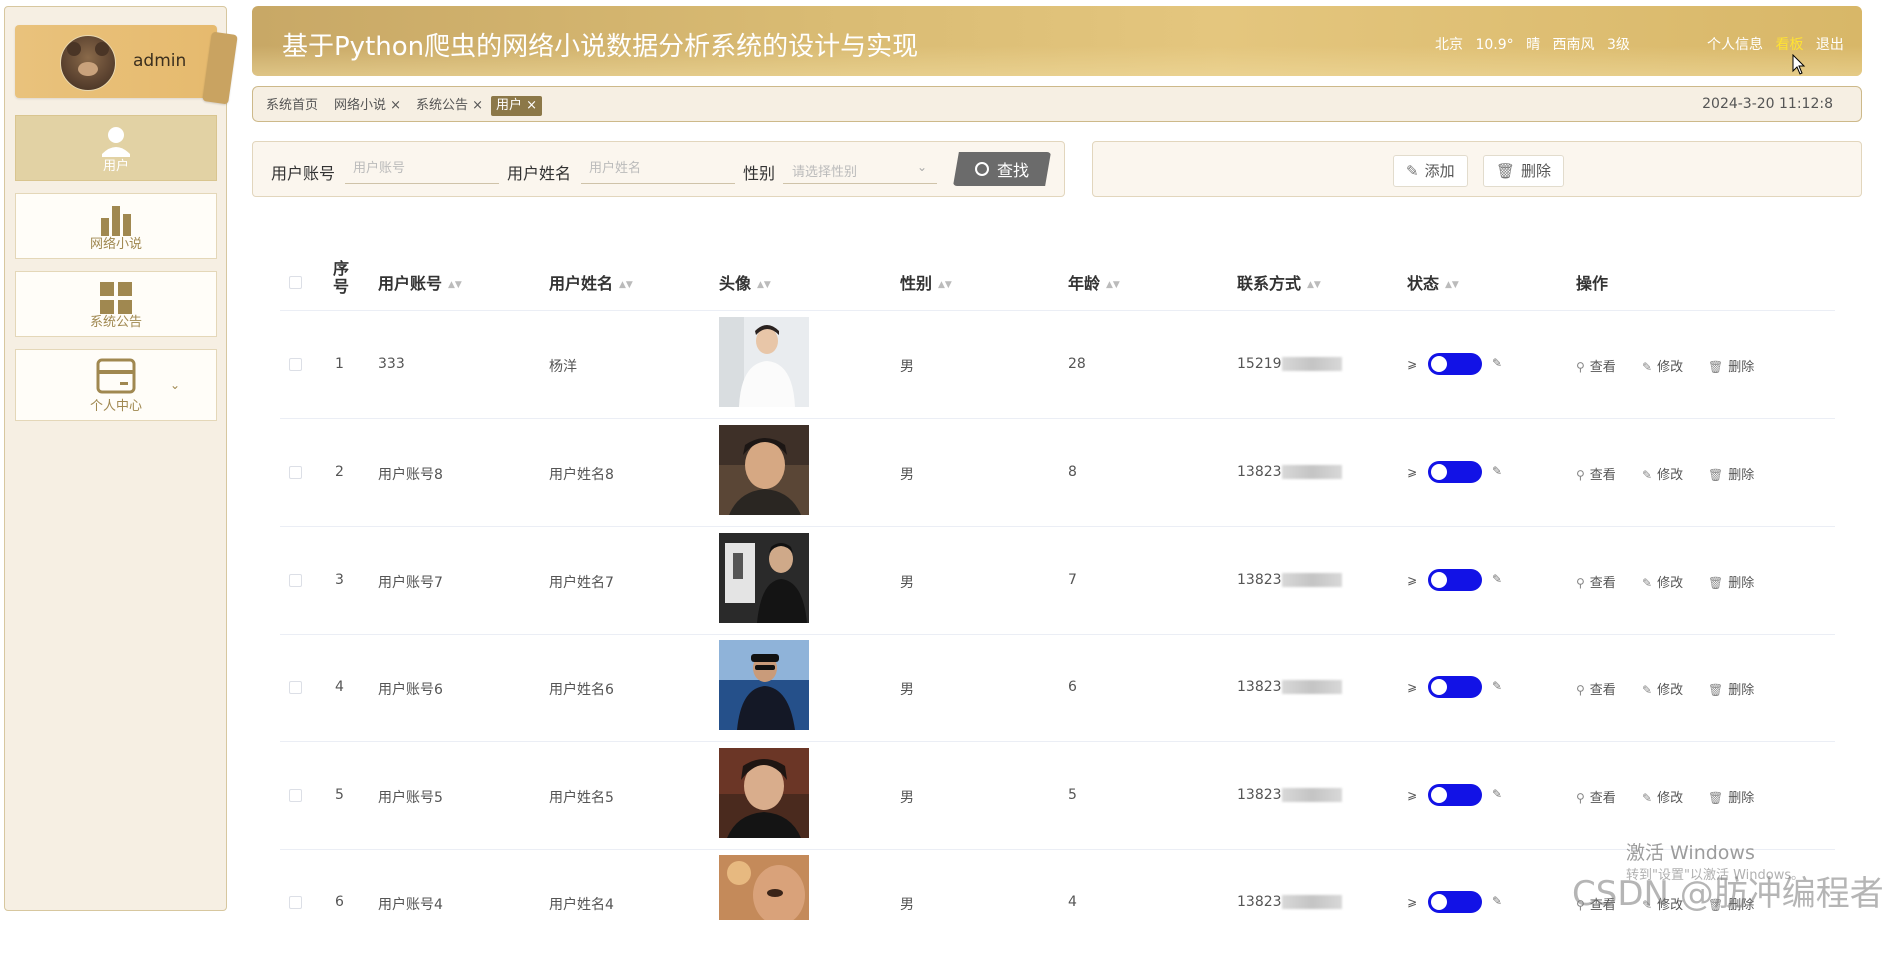 Image resolution: width=1896 pixels, height=956 pixels. Describe the element at coordinates (1113, 284) in the screenshot. I see `sort-icon: ▲▼` at that location.